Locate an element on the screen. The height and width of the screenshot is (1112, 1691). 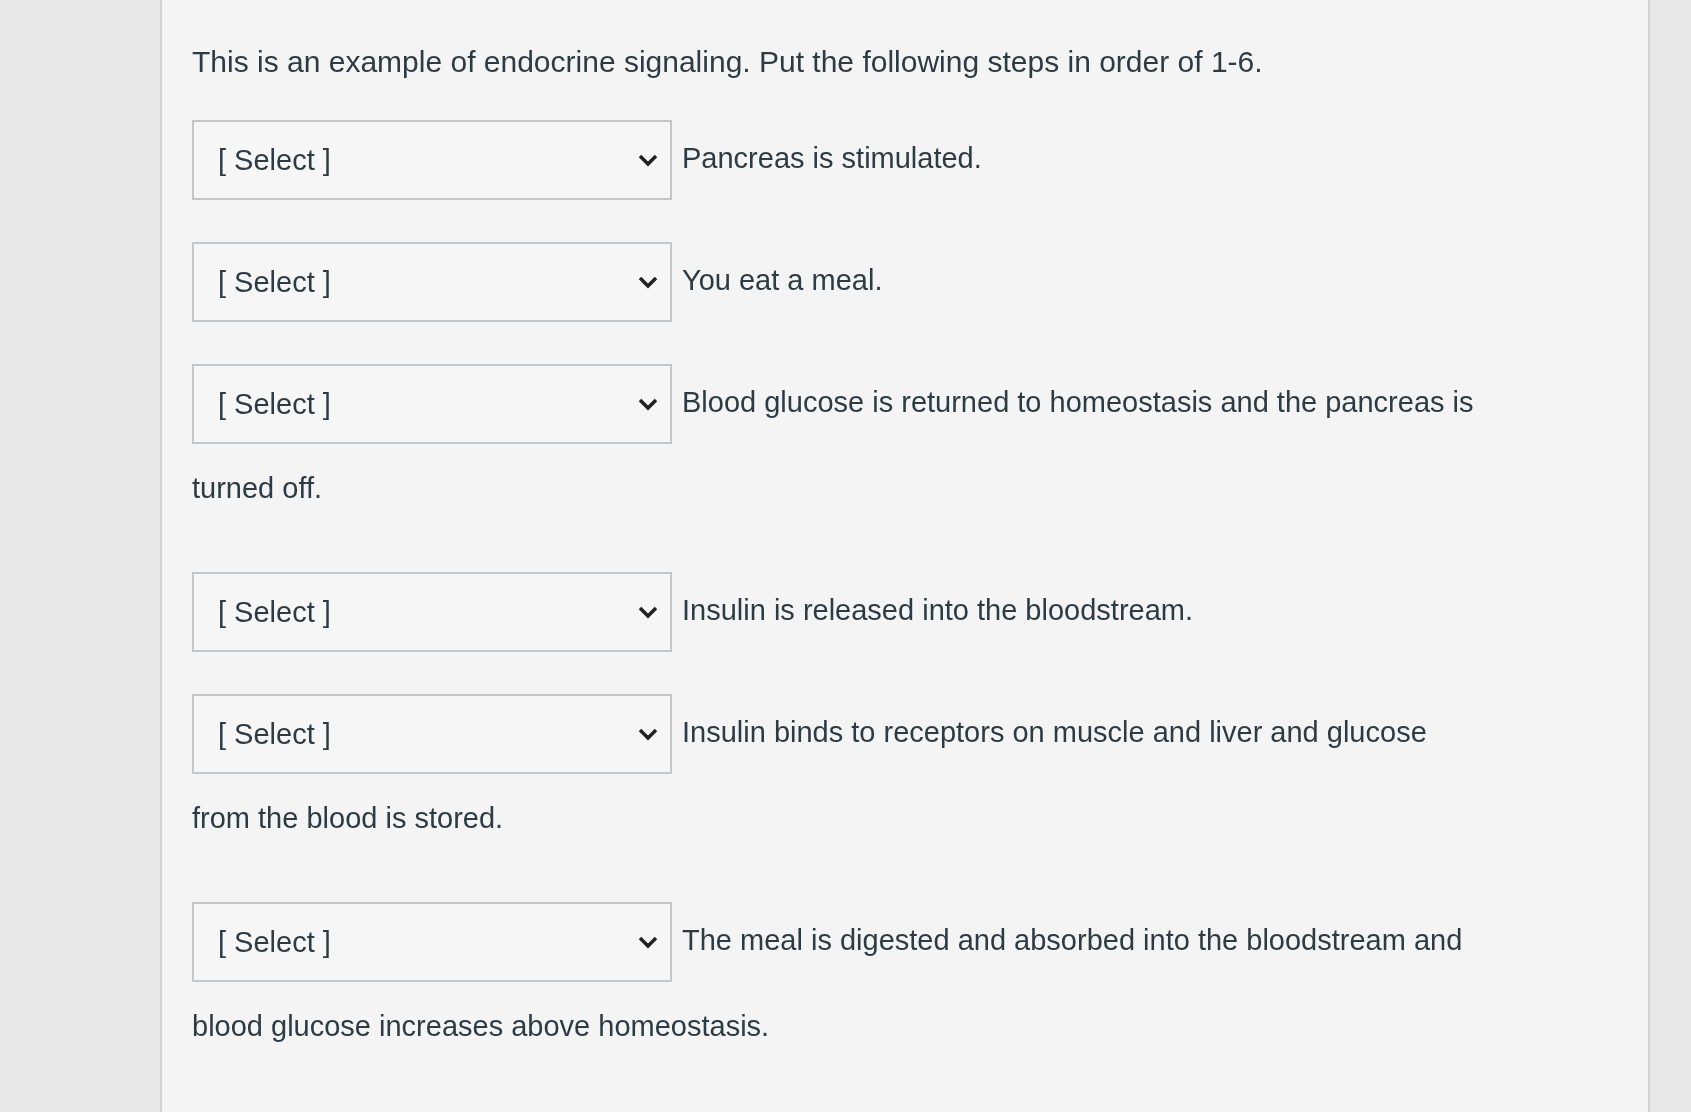
step-text: Blood glucose is returned to homeostasis and the pancreas is is located at coordinates (1078, 402).